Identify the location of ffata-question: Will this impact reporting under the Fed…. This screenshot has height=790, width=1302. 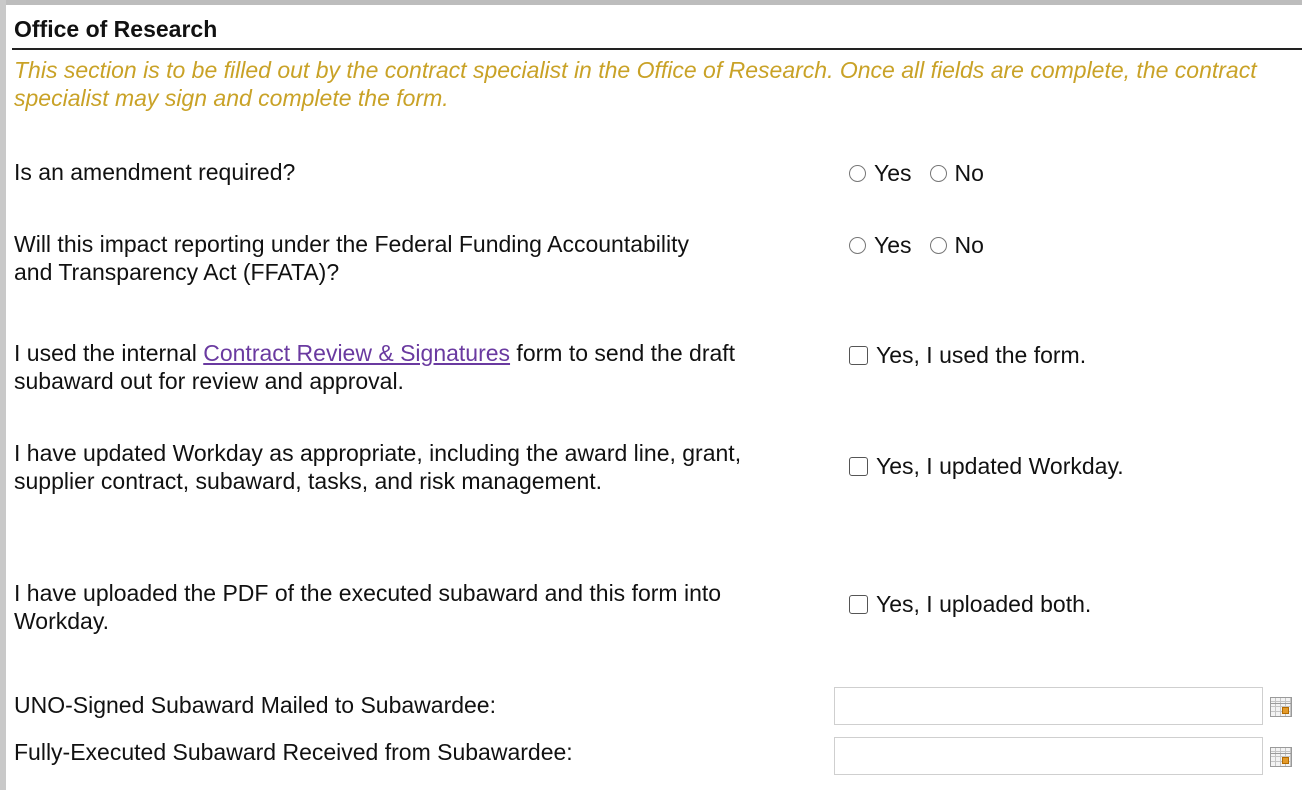
(352, 258).